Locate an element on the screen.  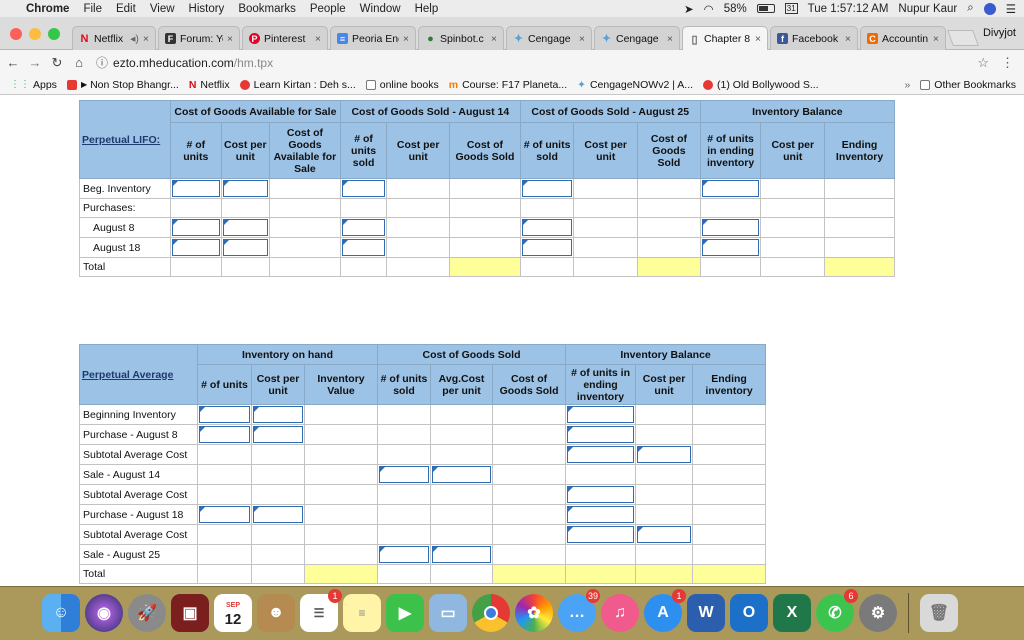
menu-file: File is located at coordinates (92, 9).